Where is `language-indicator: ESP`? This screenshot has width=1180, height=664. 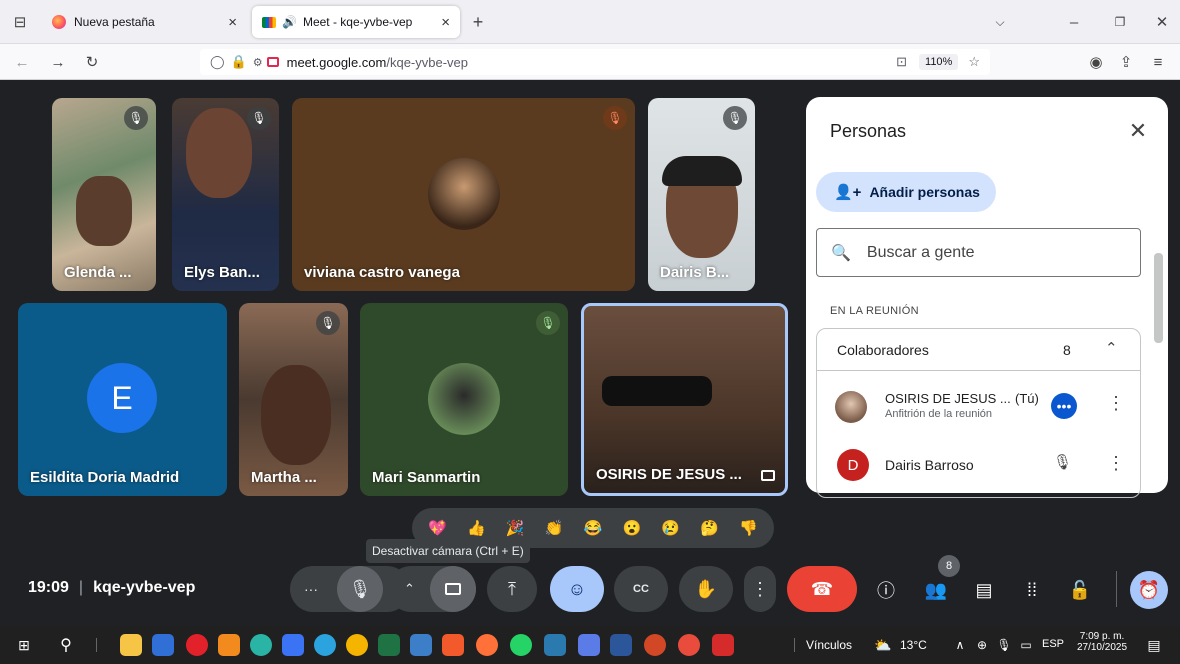
language-indicator: ESP is located at coordinates (1053, 644).